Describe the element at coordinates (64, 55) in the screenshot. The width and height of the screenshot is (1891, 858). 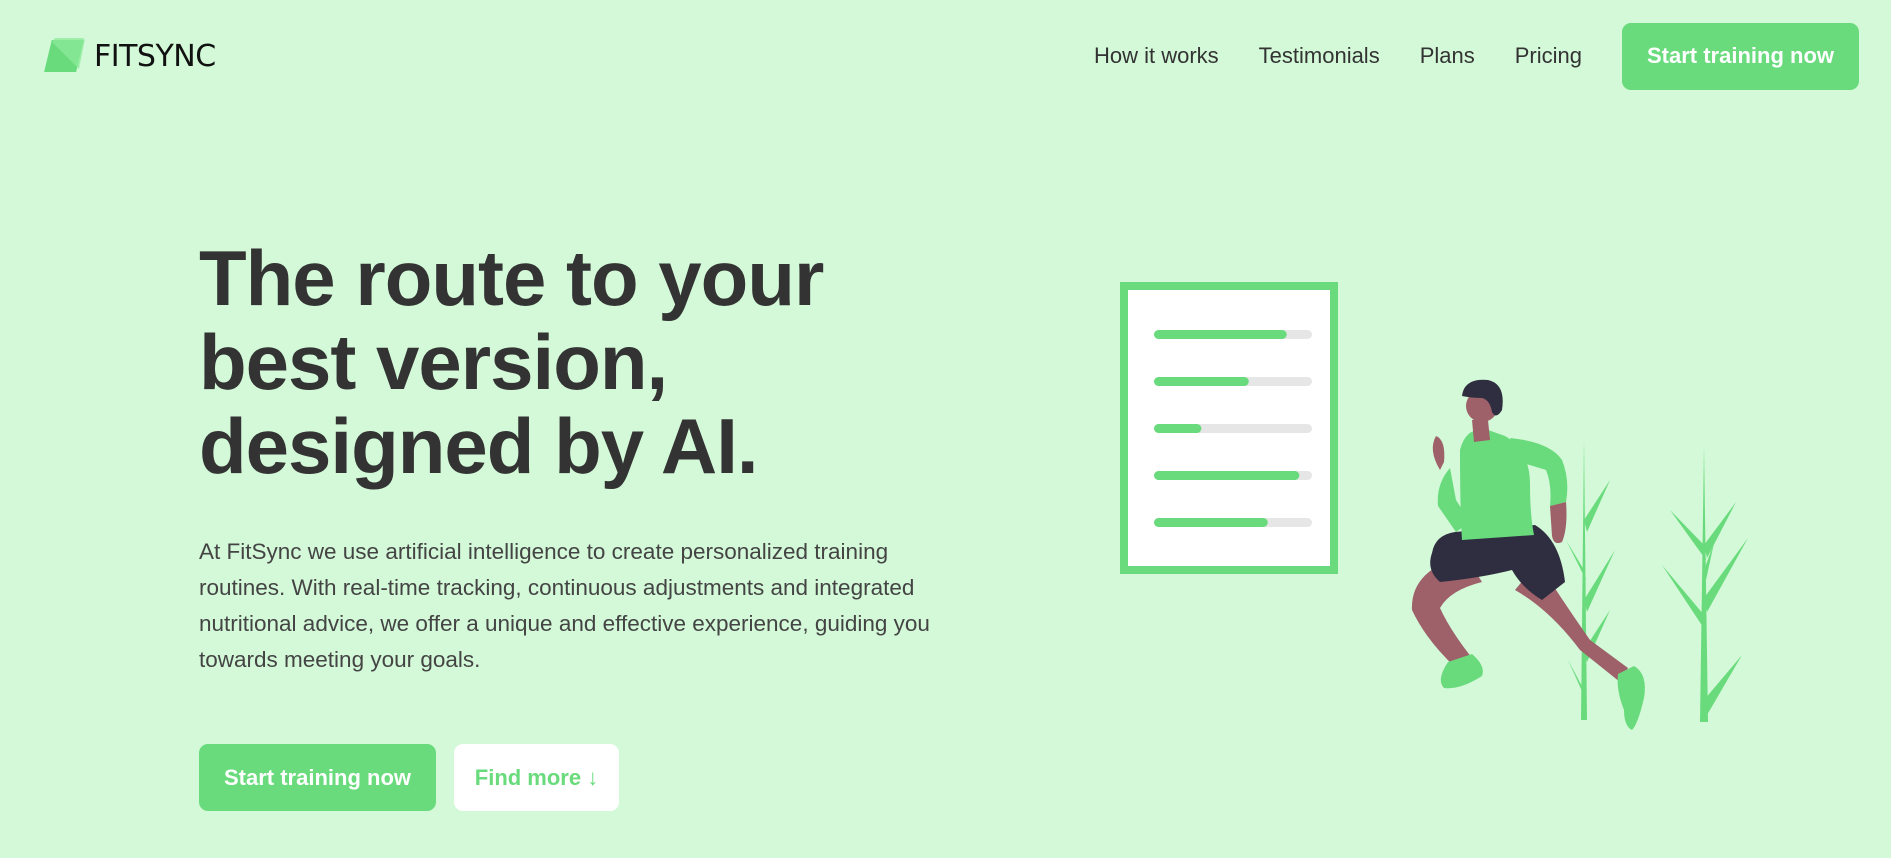
I see `logo-icon` at that location.